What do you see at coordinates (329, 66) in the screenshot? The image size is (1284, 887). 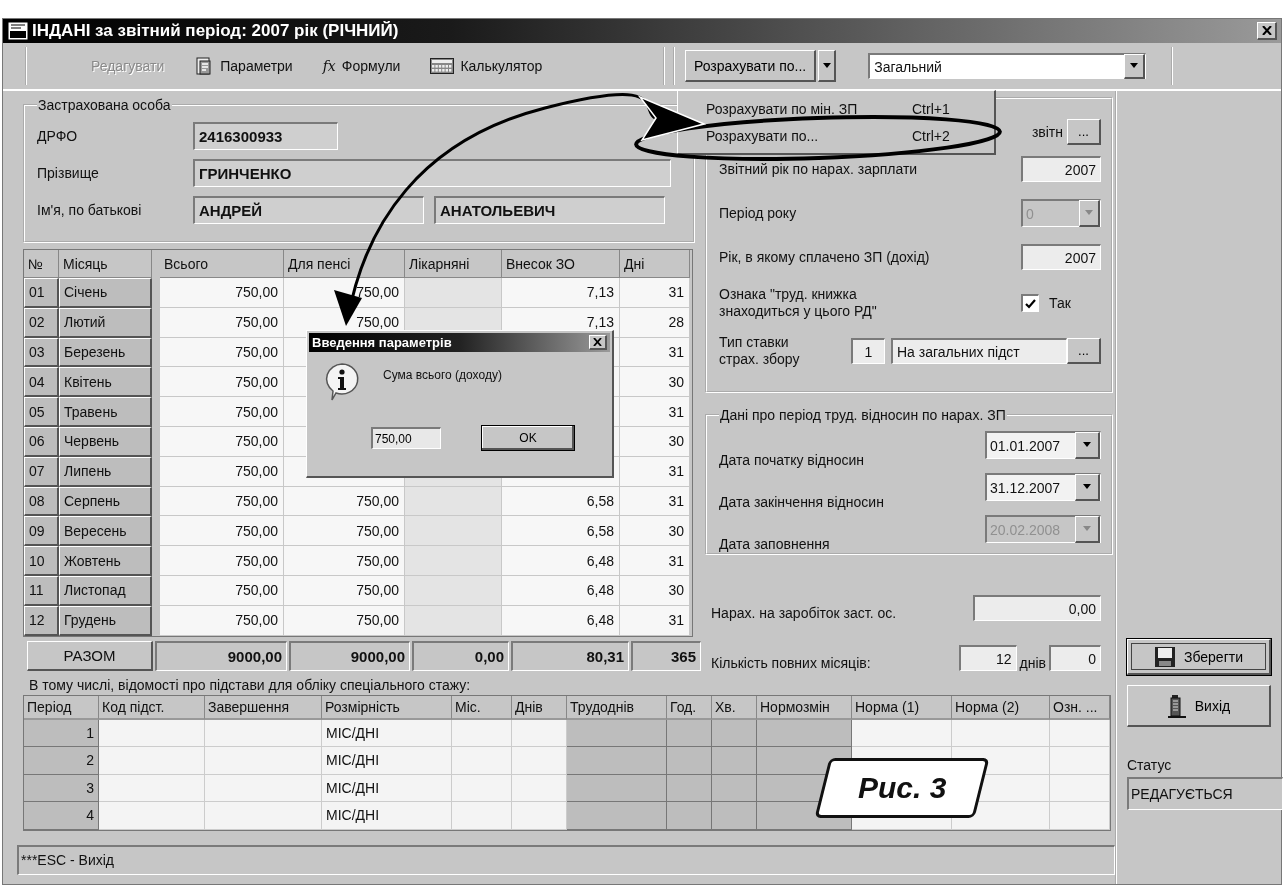 I see `formula-icon: fx` at bounding box center [329, 66].